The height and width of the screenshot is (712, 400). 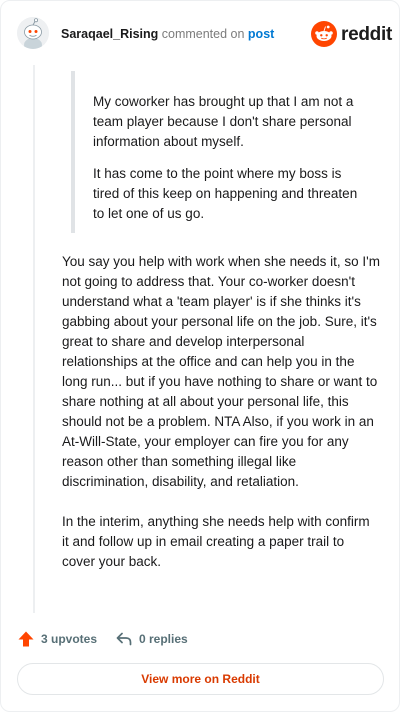 I want to click on comment-actions: 3 upvotes 0 replies, so click(x=167, y=639).